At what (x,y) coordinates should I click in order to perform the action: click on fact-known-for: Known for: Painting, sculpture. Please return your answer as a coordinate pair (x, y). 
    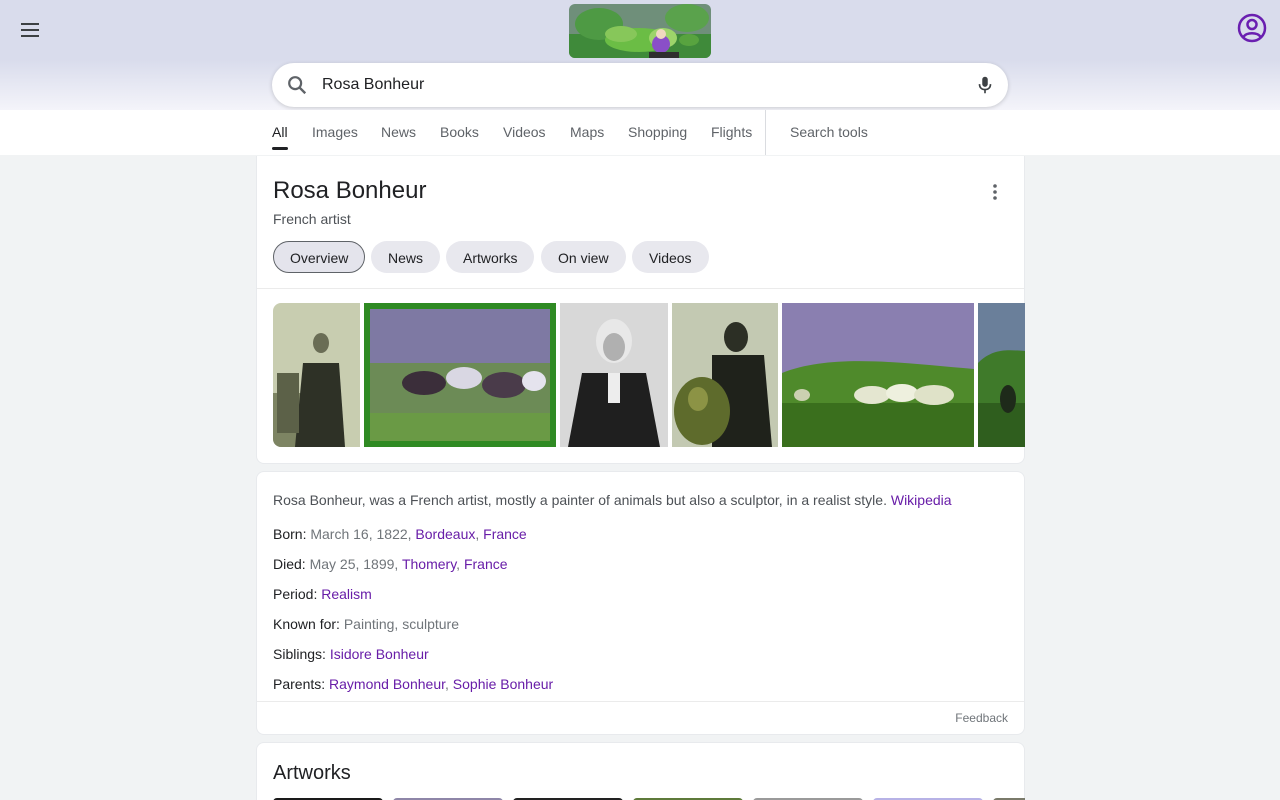
    Looking at the image, I should click on (366, 624).